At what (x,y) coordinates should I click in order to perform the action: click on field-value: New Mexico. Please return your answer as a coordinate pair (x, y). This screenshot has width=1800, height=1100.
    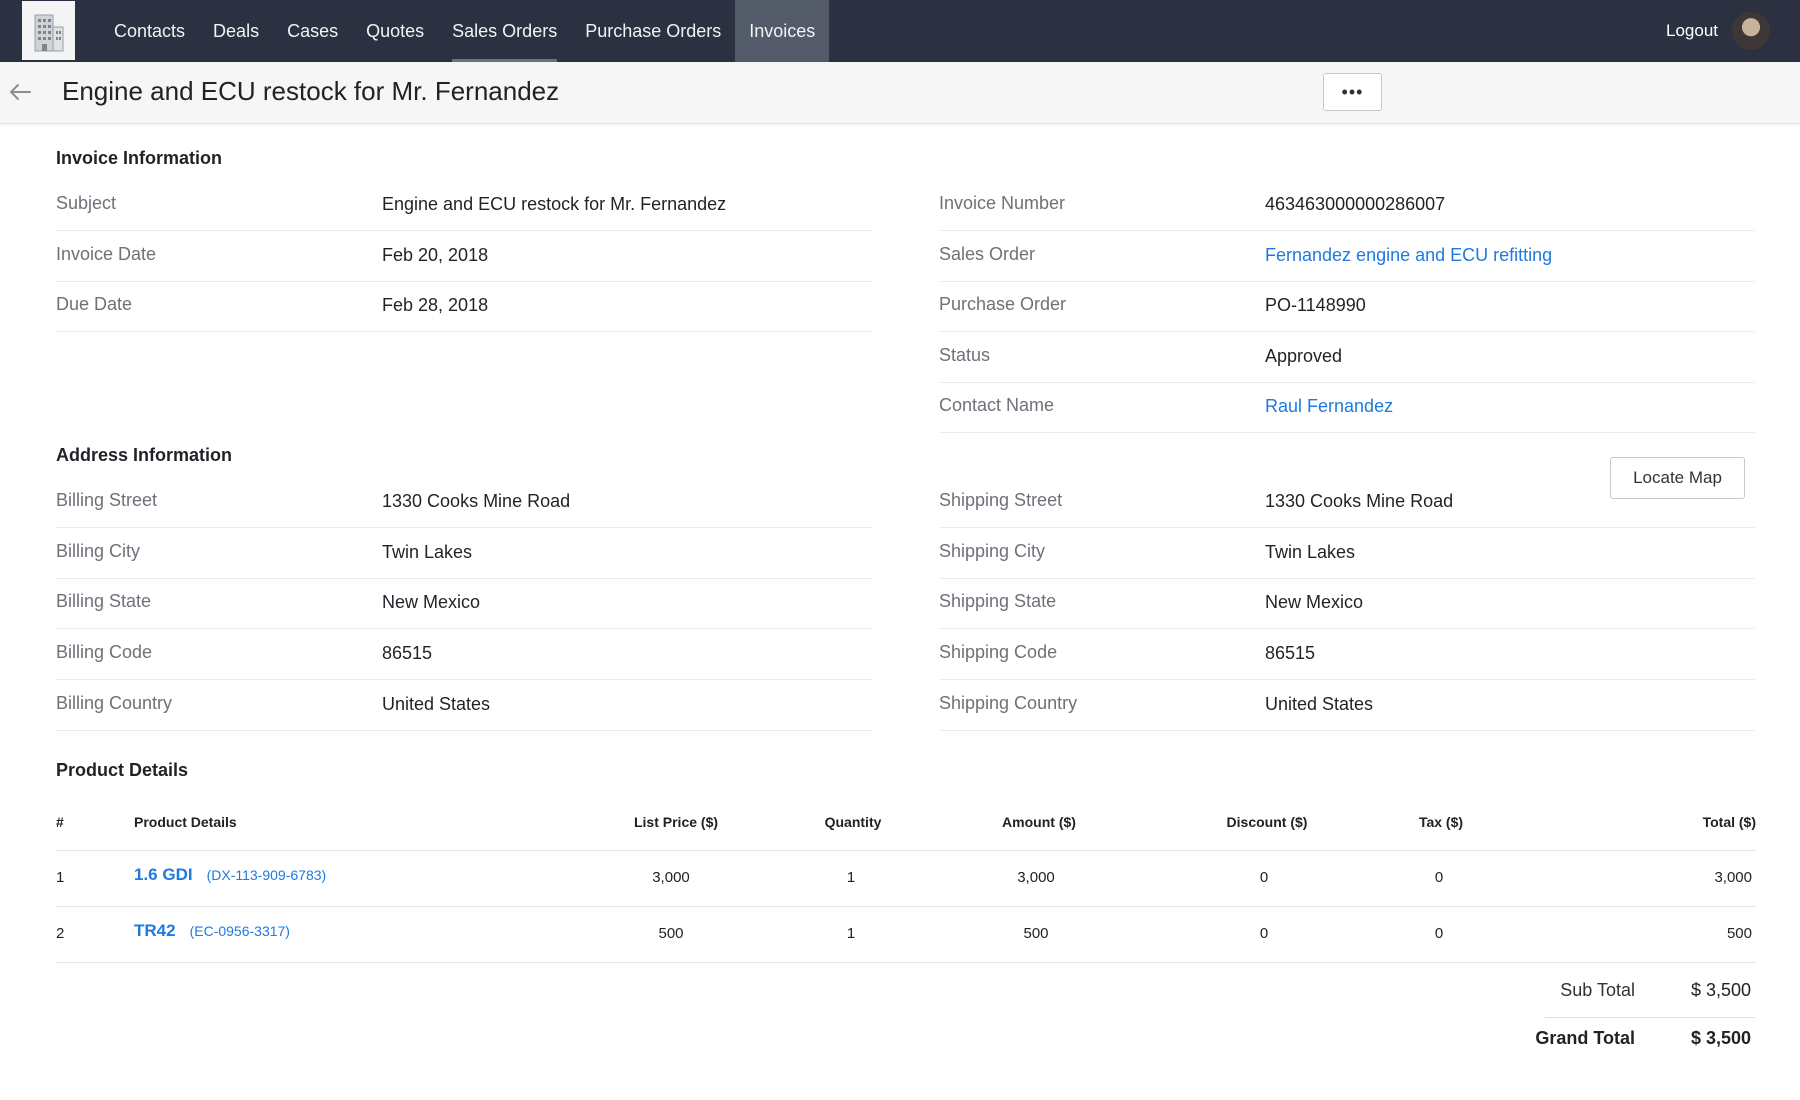
    Looking at the image, I should click on (431, 602).